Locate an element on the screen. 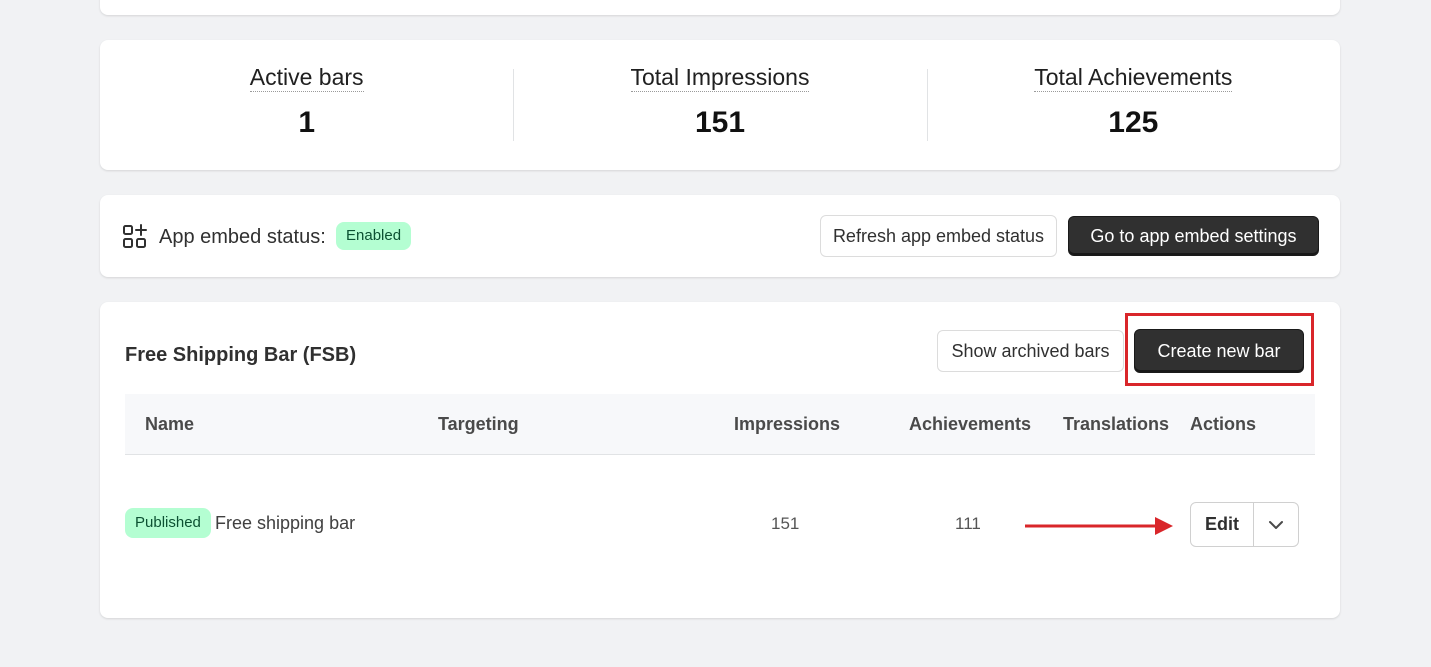 The image size is (1431, 667). stat-total-impressions: Total Impressions 151 is located at coordinates (719, 105).